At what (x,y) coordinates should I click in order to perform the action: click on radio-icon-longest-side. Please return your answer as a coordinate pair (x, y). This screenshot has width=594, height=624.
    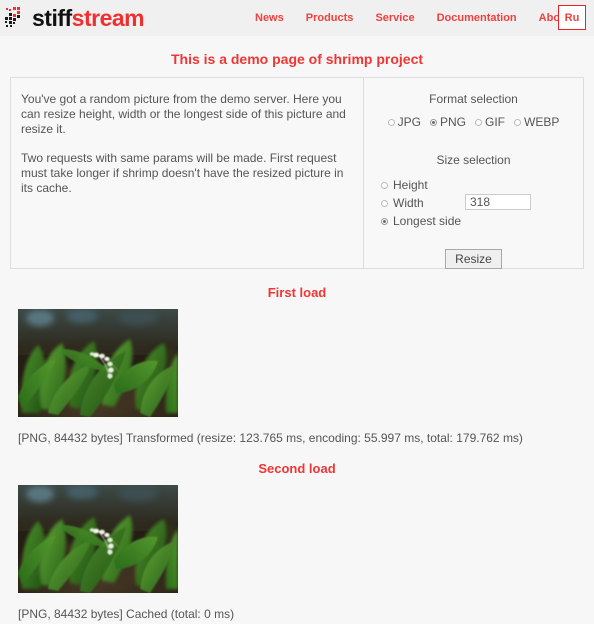
    Looking at the image, I should click on (384, 221).